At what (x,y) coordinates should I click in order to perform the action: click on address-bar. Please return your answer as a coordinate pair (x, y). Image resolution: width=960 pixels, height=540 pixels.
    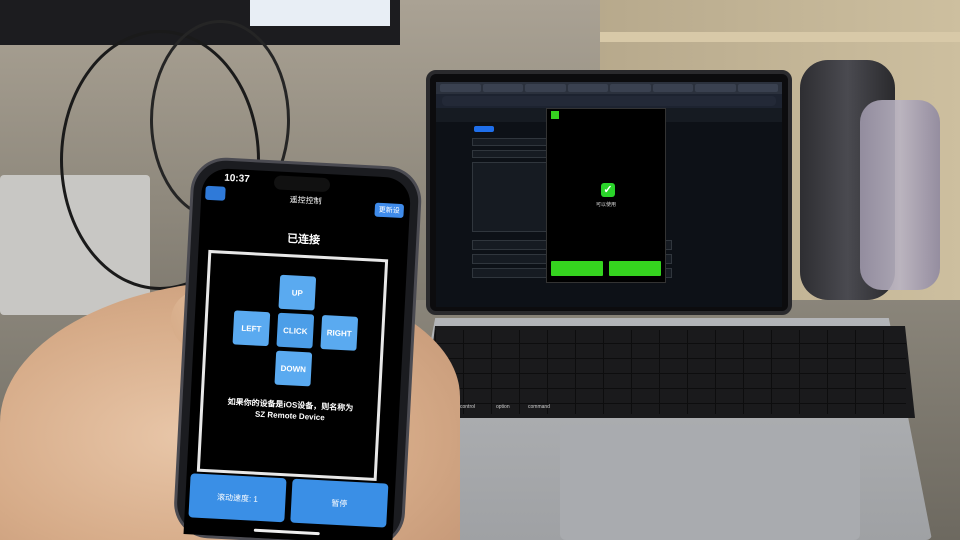
    Looking at the image, I should click on (609, 101).